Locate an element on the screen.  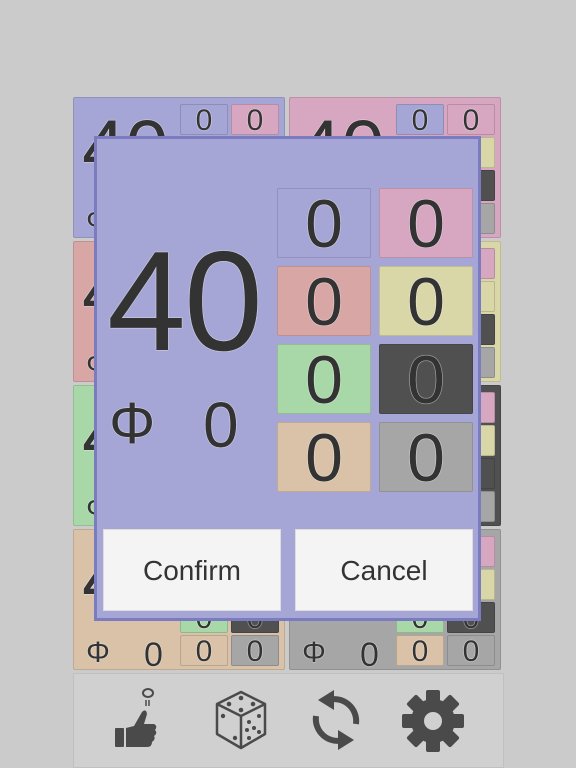
dice-icon is located at coordinates (241, 720).